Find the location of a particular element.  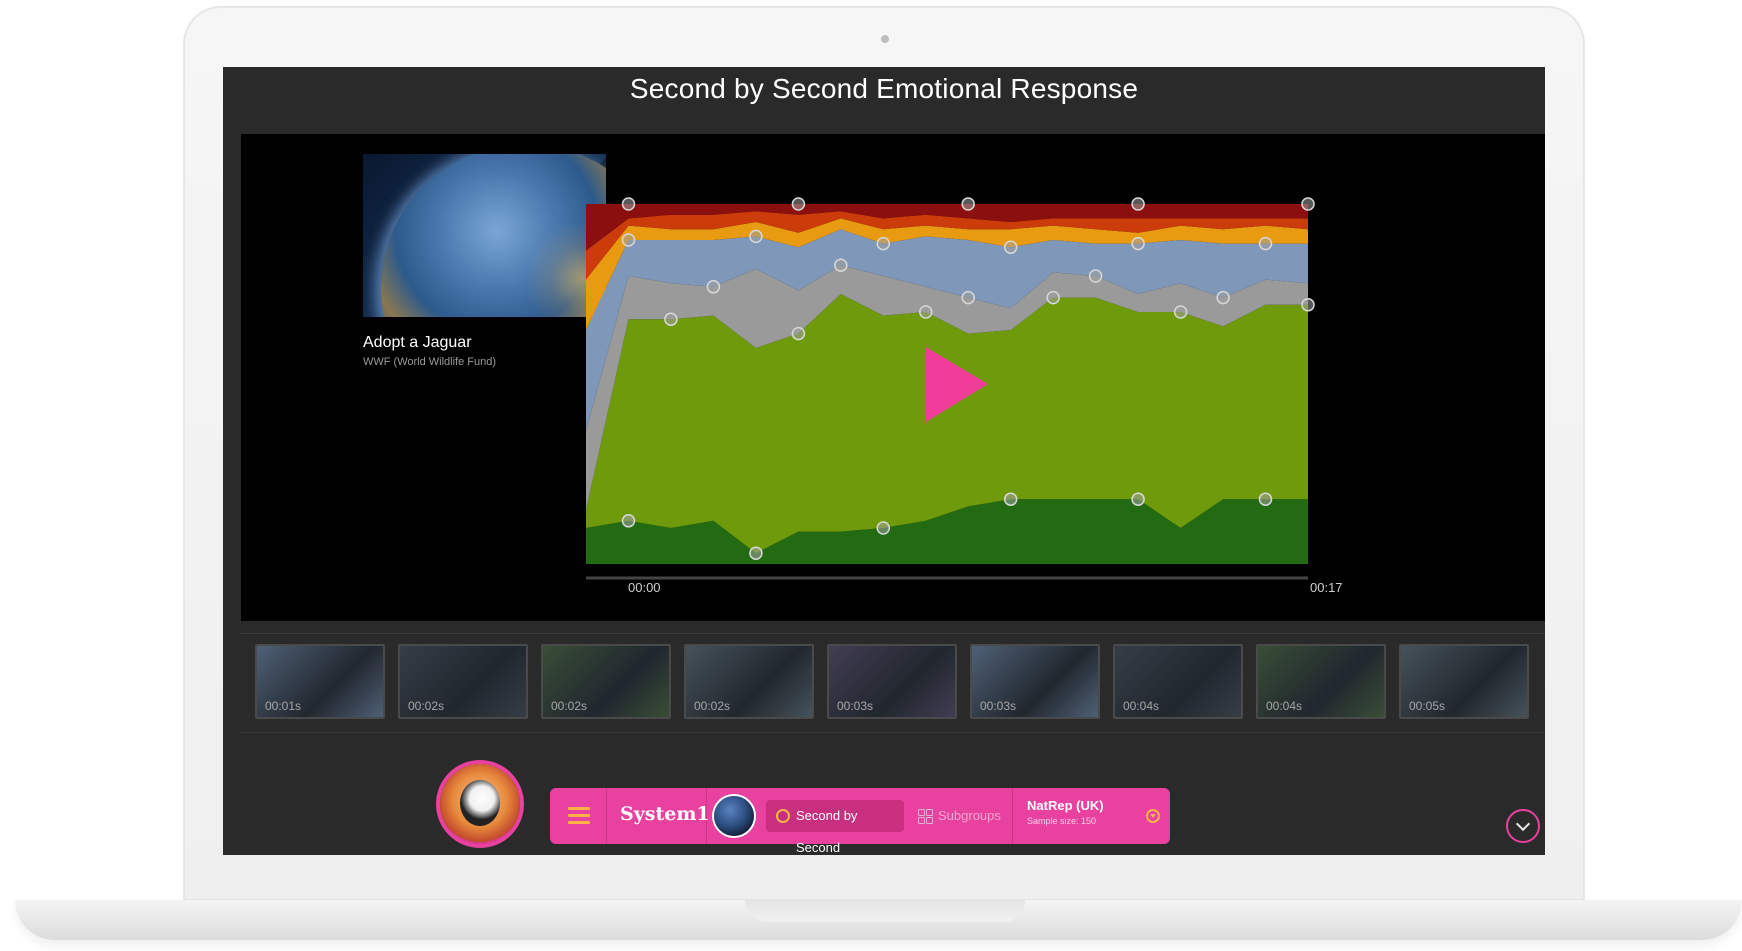

sample-size: Sample size: 150 is located at coordinates (1062, 821).